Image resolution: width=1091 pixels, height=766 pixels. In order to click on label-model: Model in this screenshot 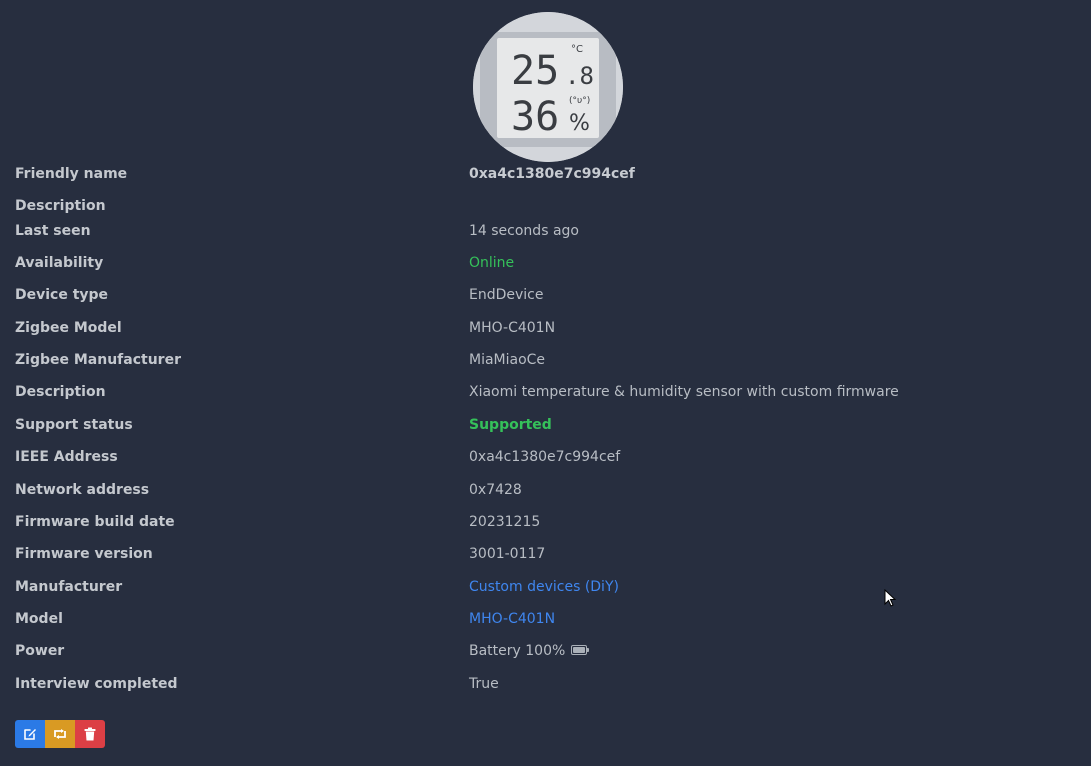, I will do `click(39, 619)`.